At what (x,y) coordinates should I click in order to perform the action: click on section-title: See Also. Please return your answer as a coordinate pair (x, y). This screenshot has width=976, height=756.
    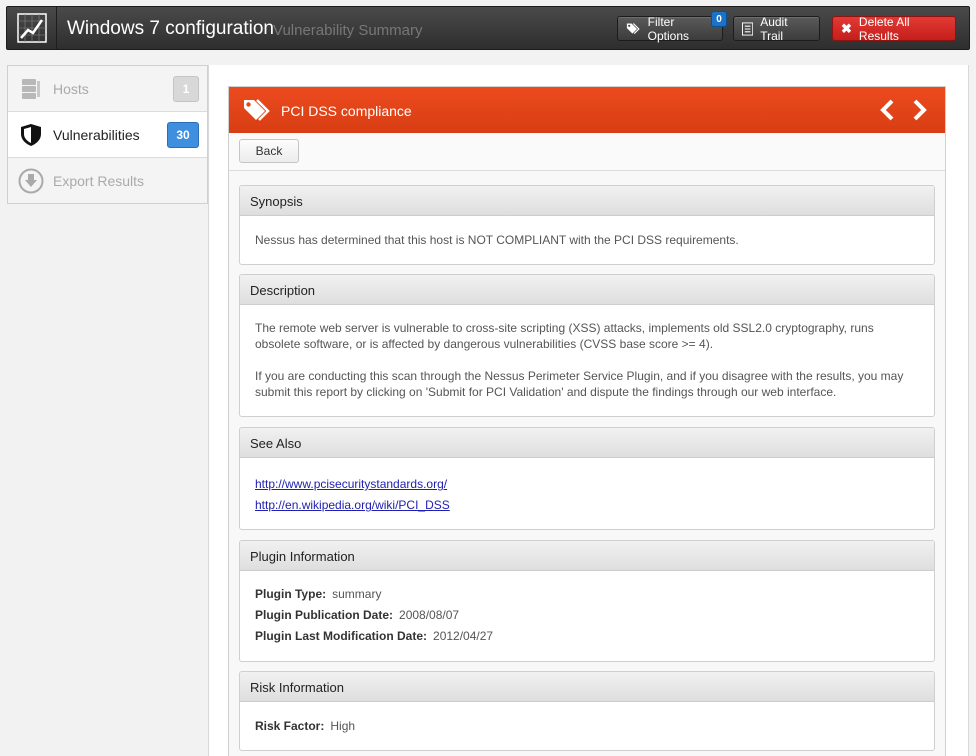
    Looking at the image, I should click on (587, 443).